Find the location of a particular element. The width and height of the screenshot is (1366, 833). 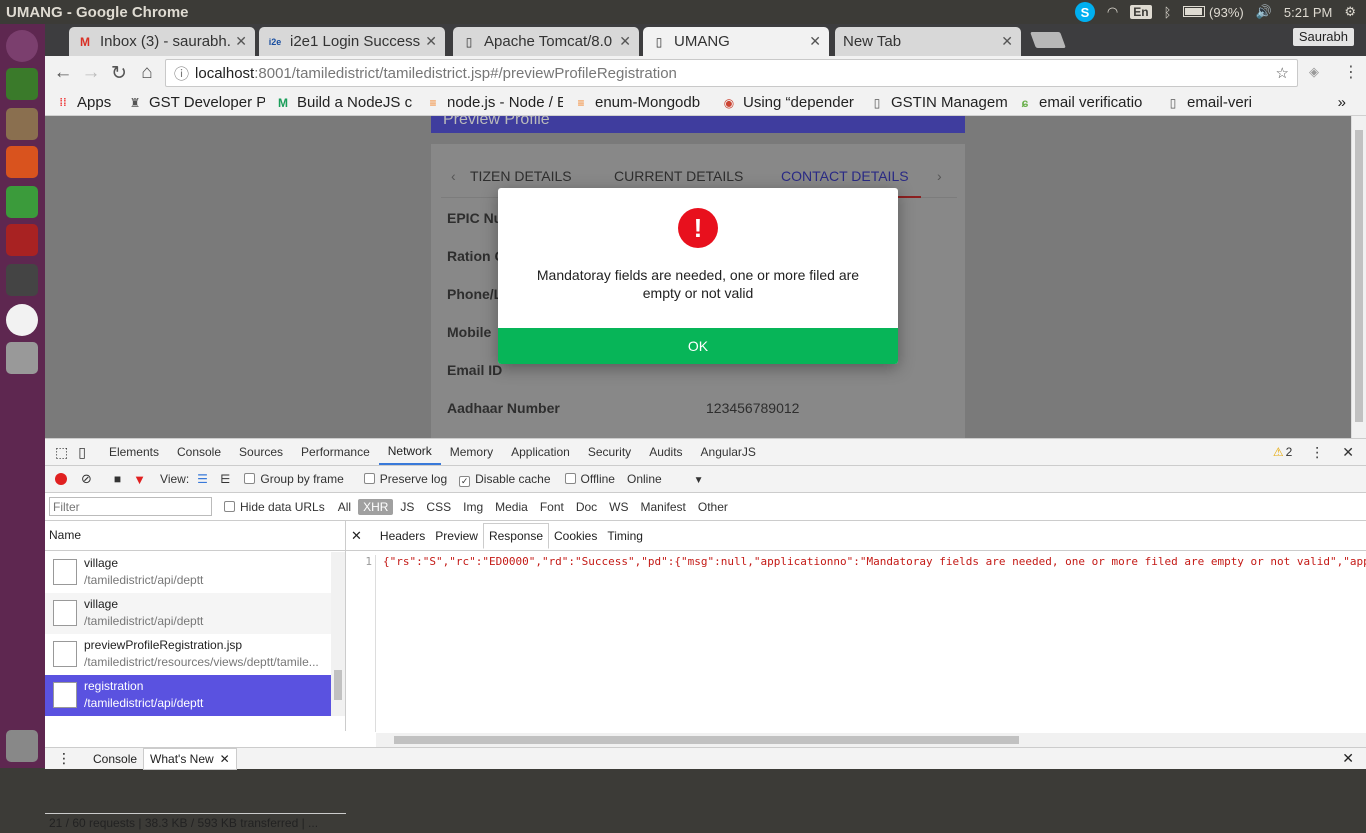

filter-js: JS is located at coordinates (407, 507).